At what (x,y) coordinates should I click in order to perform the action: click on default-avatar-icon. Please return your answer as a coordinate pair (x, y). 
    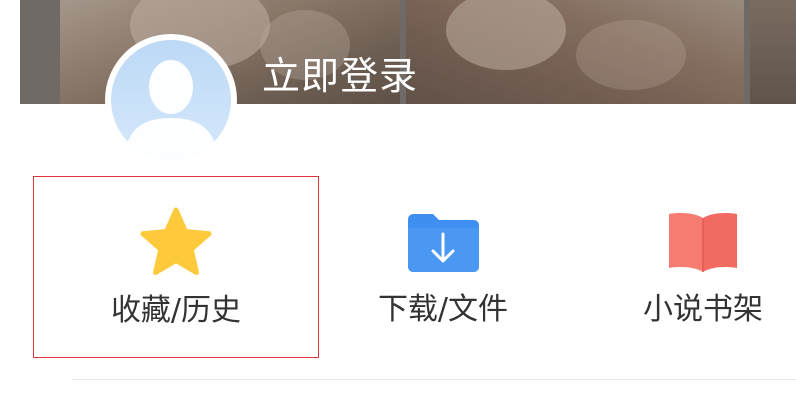
    Looking at the image, I should click on (171, 100).